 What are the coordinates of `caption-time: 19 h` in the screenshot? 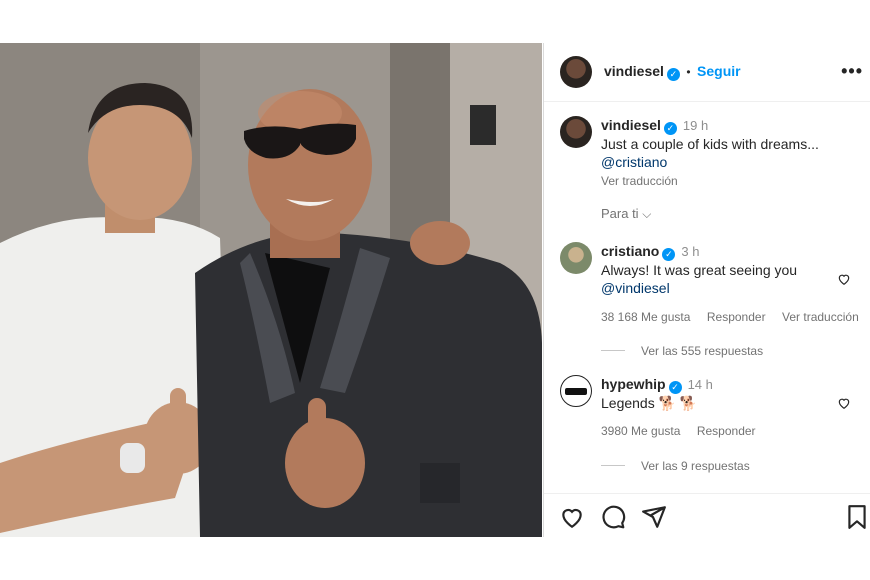 It's located at (695, 125).